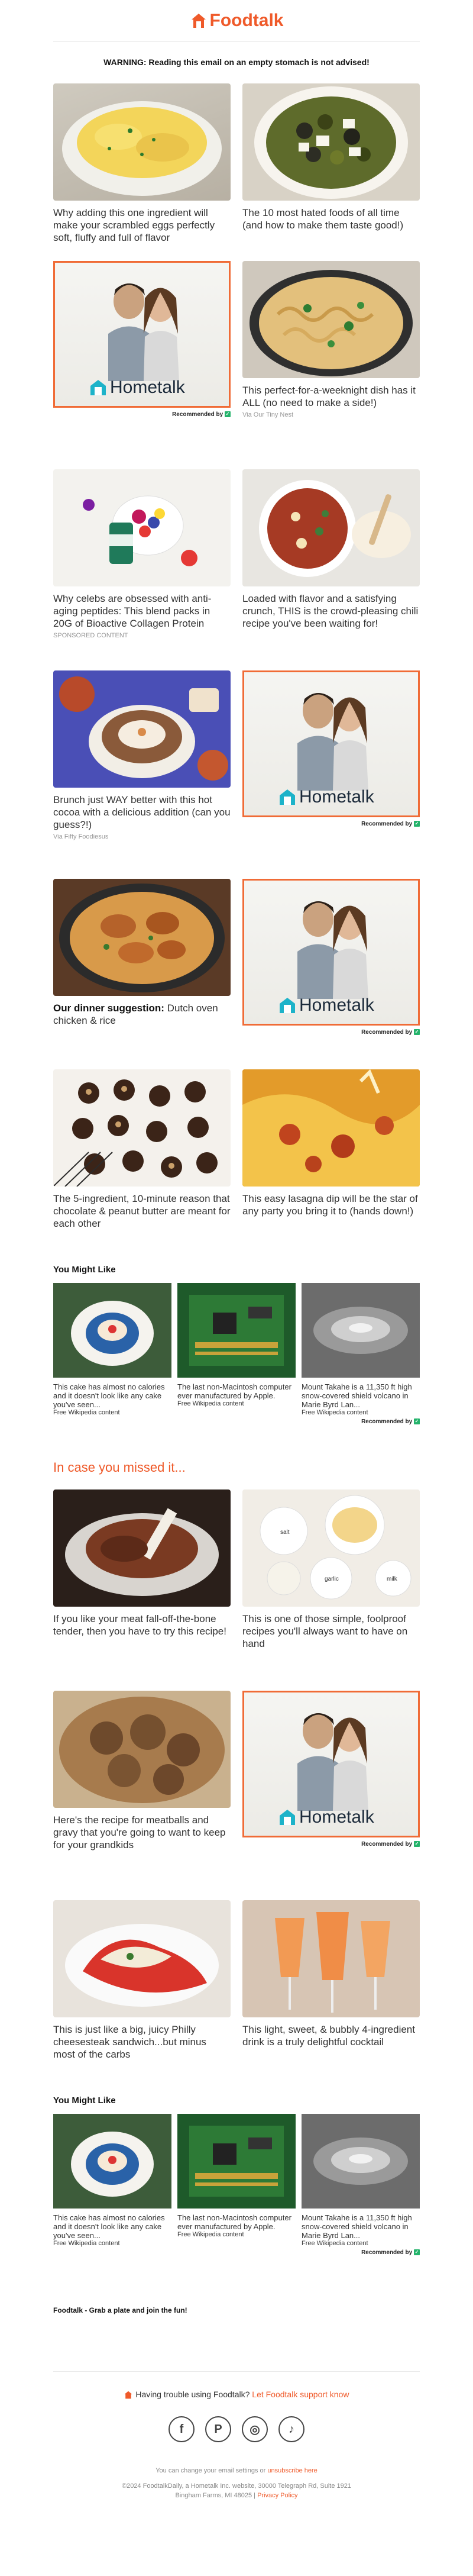 The image size is (473, 2576). What do you see at coordinates (331, 1548) in the screenshot?
I see `article-image-ingredients: salt milk garlic` at bounding box center [331, 1548].